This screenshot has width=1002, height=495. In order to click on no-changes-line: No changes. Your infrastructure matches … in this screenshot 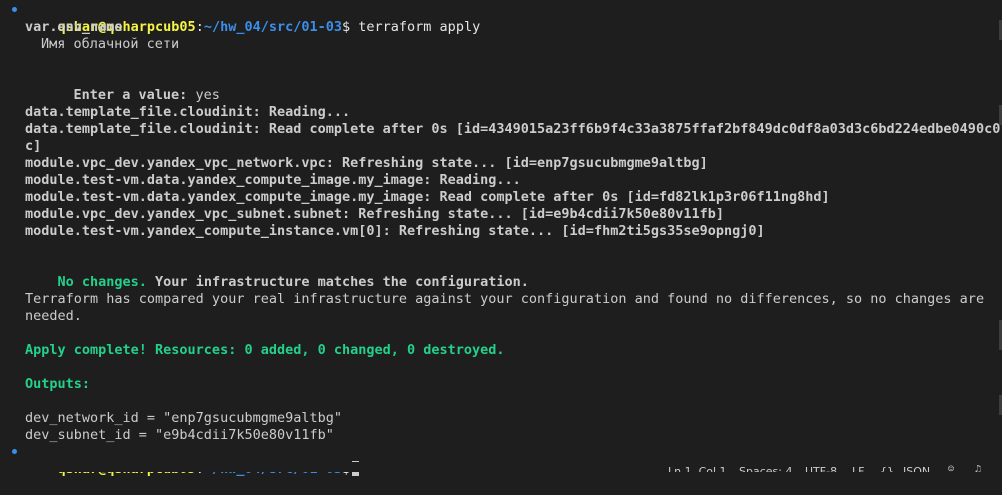, I will do `click(277, 273)`.